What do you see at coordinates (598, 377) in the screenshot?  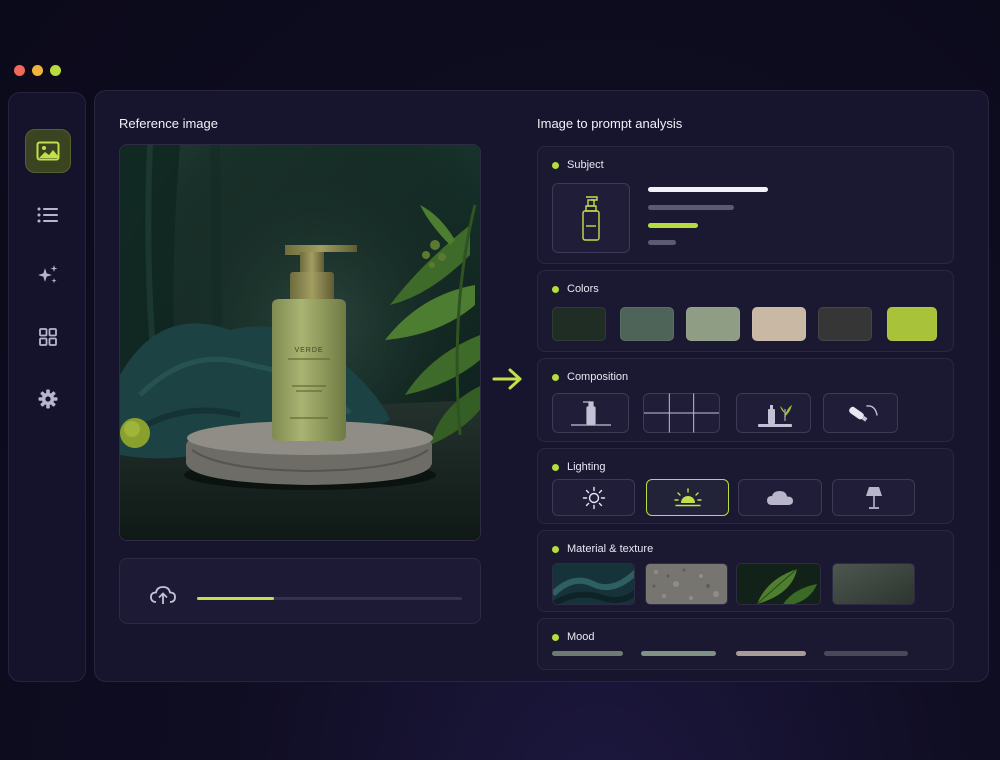 I see `composition-label: Composition` at bounding box center [598, 377].